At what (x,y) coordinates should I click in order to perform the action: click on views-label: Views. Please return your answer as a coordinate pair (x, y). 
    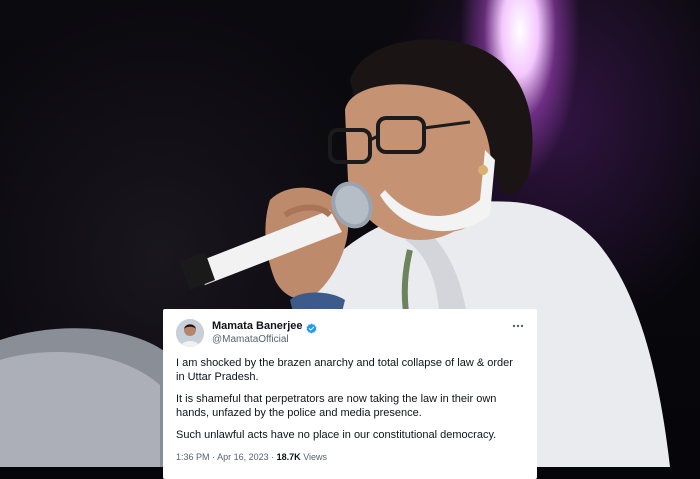
    Looking at the image, I should click on (315, 456).